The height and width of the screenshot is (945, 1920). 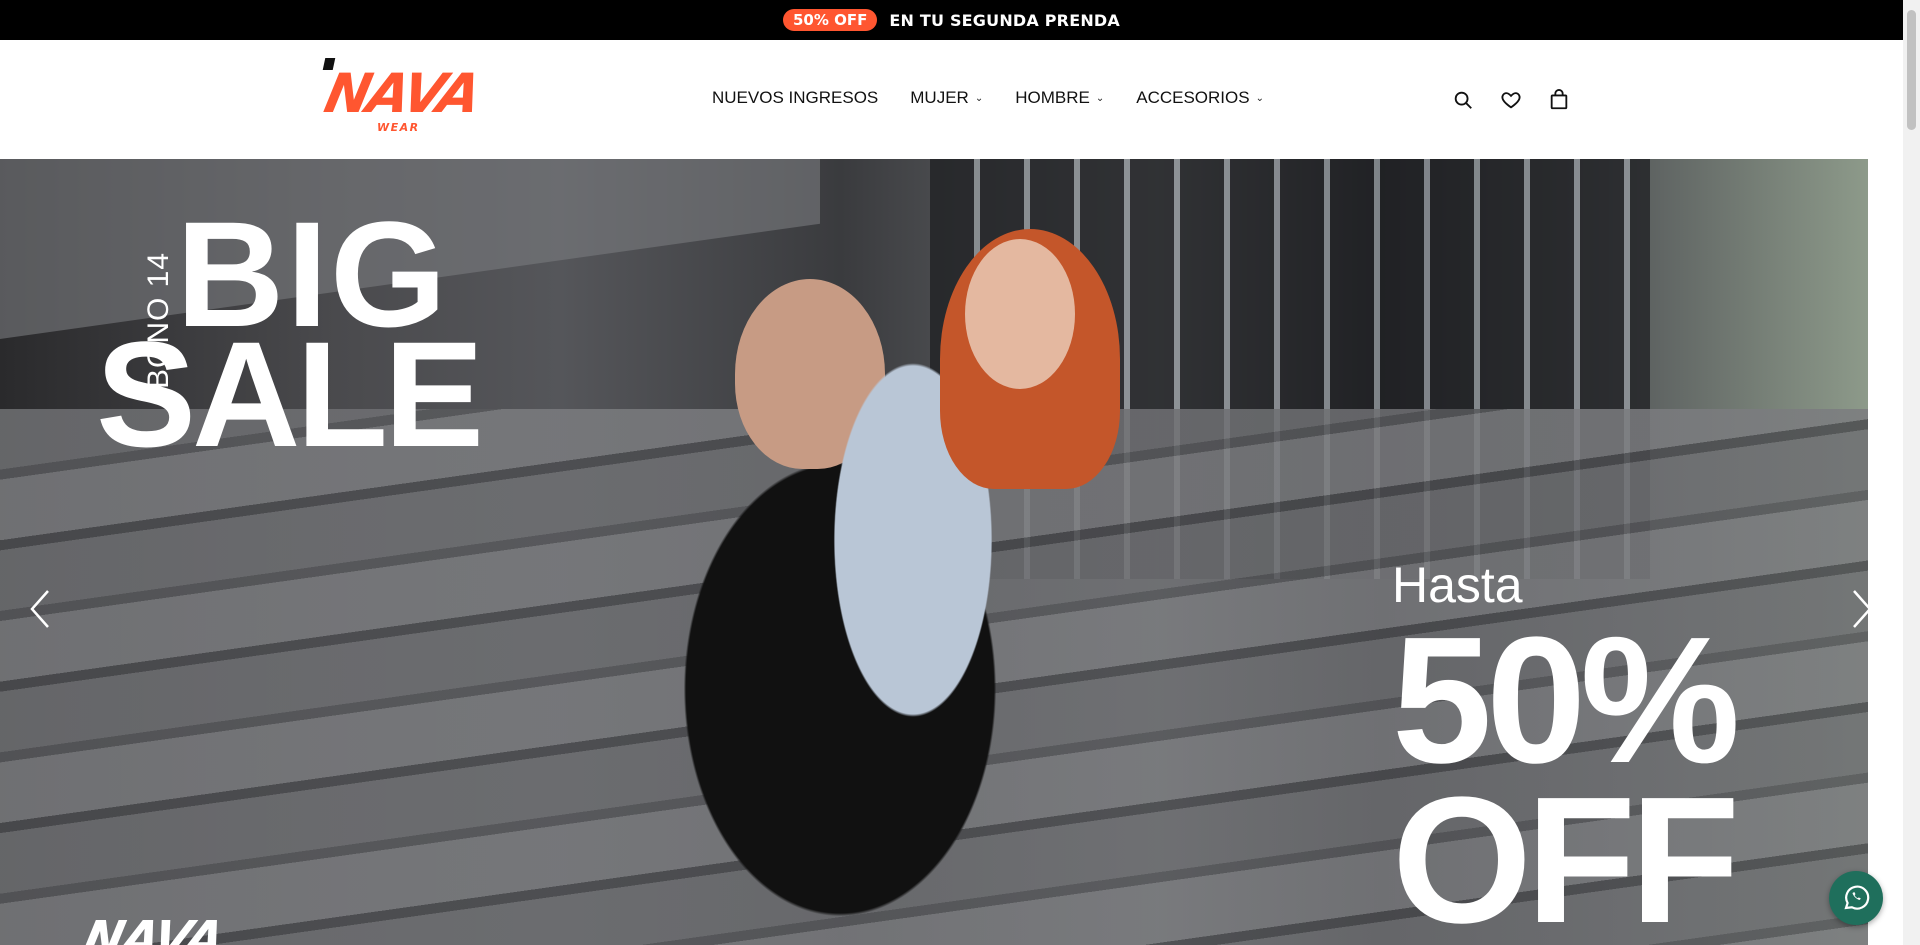 I want to click on cart-button, so click(x=1559, y=100).